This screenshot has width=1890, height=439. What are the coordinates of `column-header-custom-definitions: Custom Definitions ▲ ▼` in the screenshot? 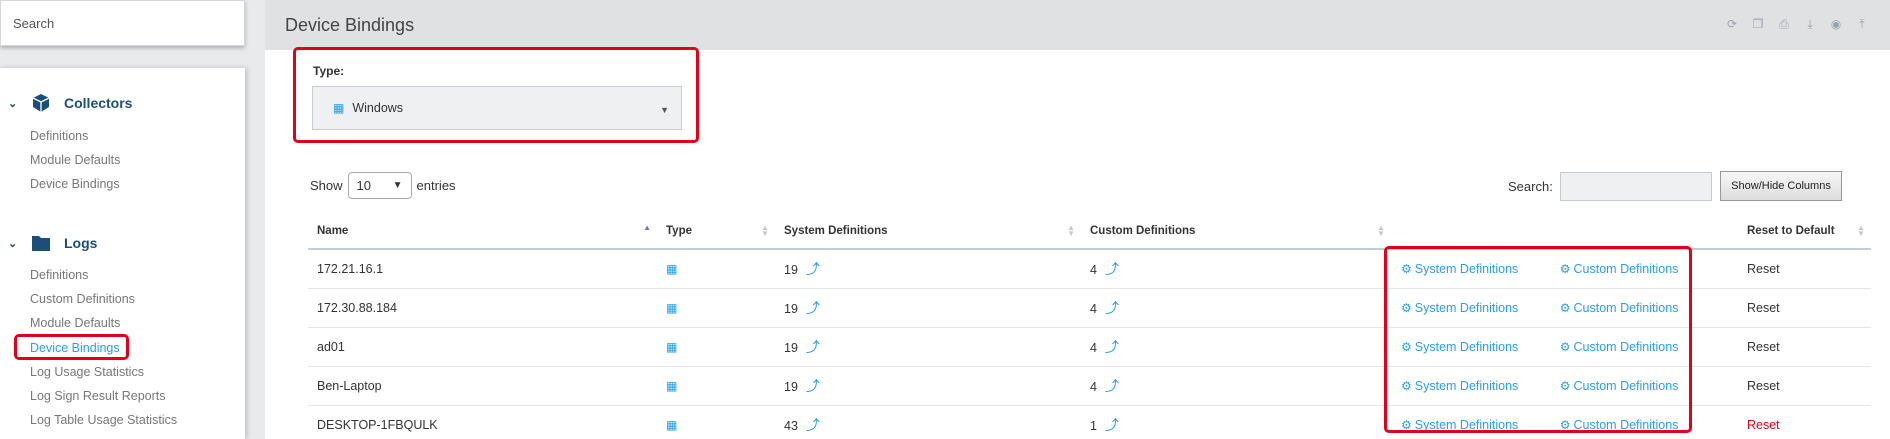 It's located at (1236, 231).